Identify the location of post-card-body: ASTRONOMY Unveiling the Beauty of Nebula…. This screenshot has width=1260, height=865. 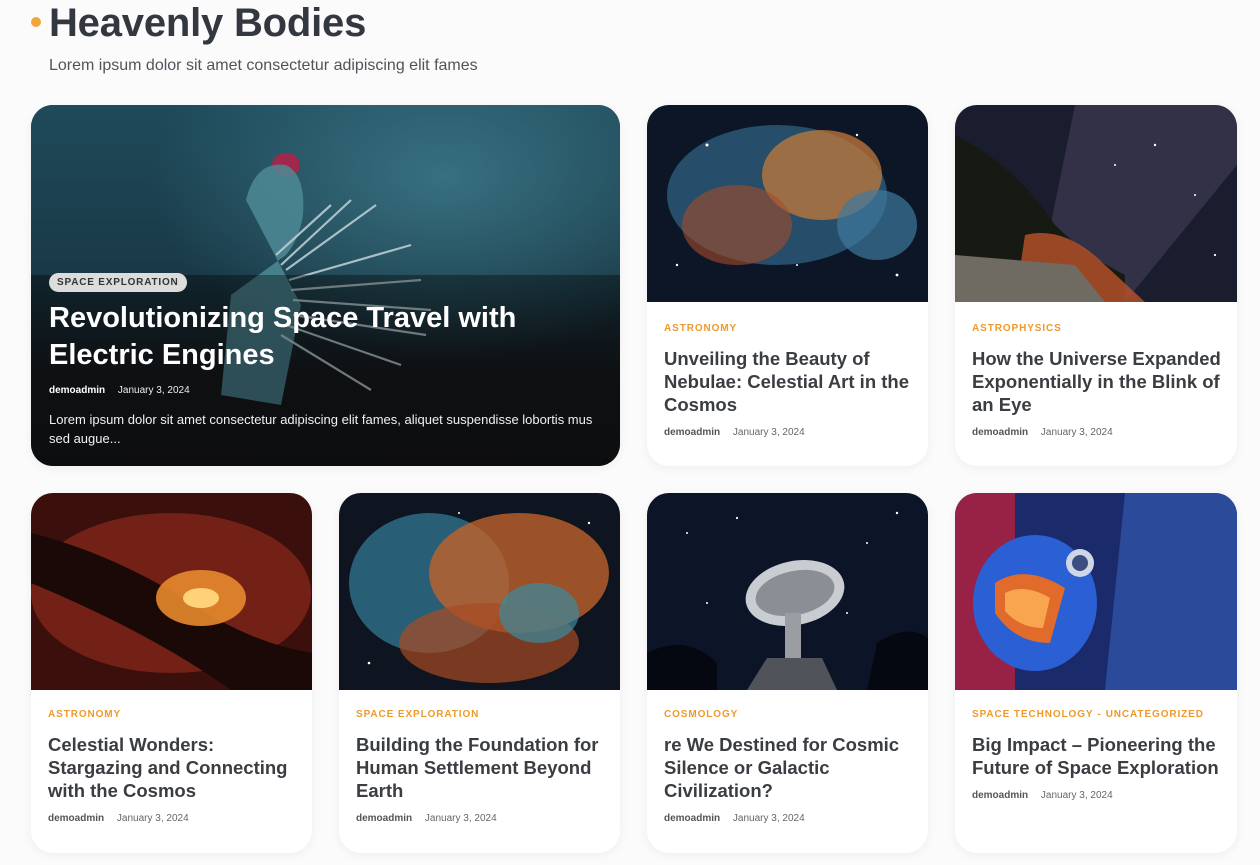
(789, 380).